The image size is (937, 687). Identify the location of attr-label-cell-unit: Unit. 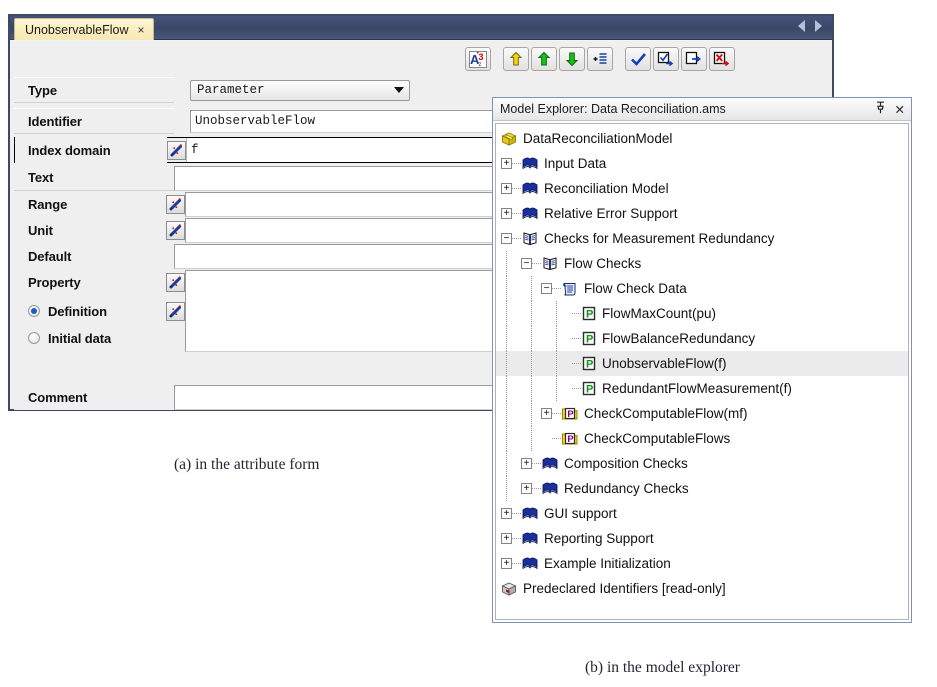
(84, 230).